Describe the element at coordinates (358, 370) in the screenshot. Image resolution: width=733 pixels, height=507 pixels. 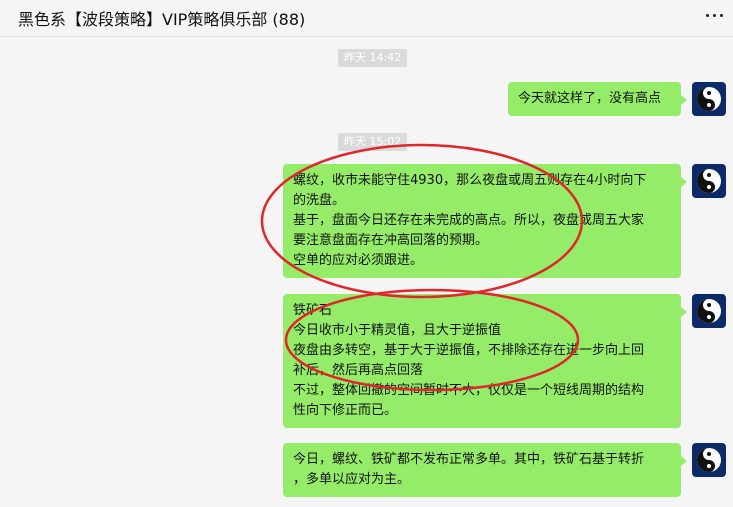
I see `message-line: 补后，然后再高点回落` at that location.